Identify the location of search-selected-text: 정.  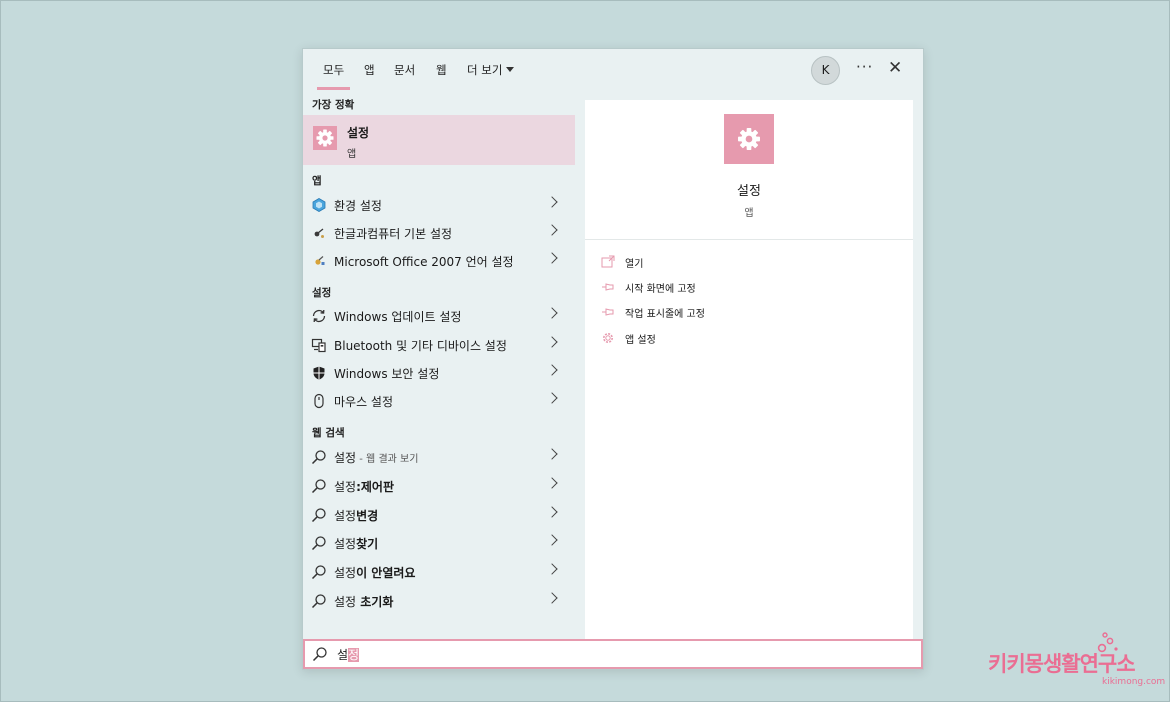
(354, 655).